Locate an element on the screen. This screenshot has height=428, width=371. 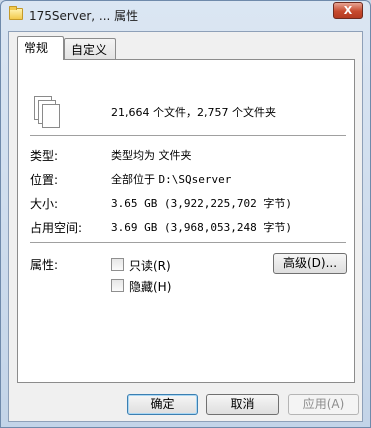
size-on-disk-label: 占用空间: is located at coordinates (56, 228).